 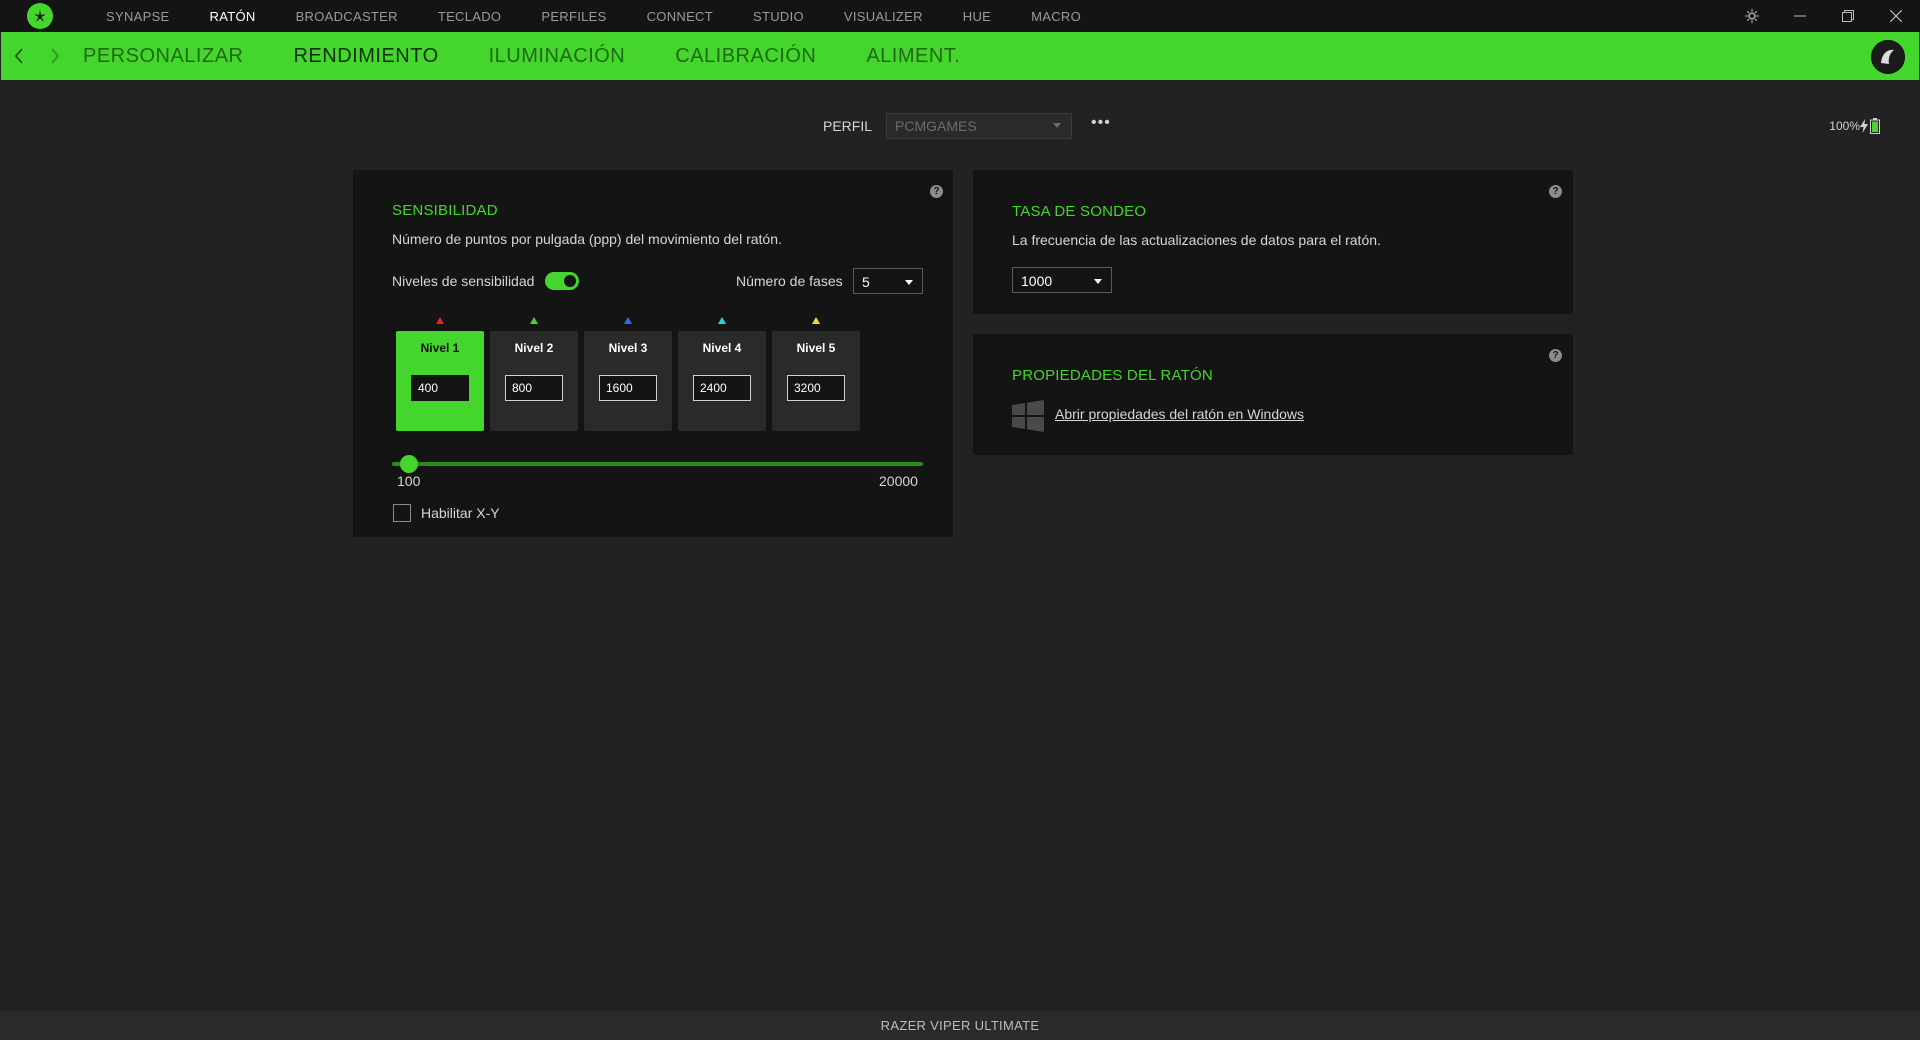 What do you see at coordinates (1864, 126) in the screenshot?
I see `charging-bolt-icon` at bounding box center [1864, 126].